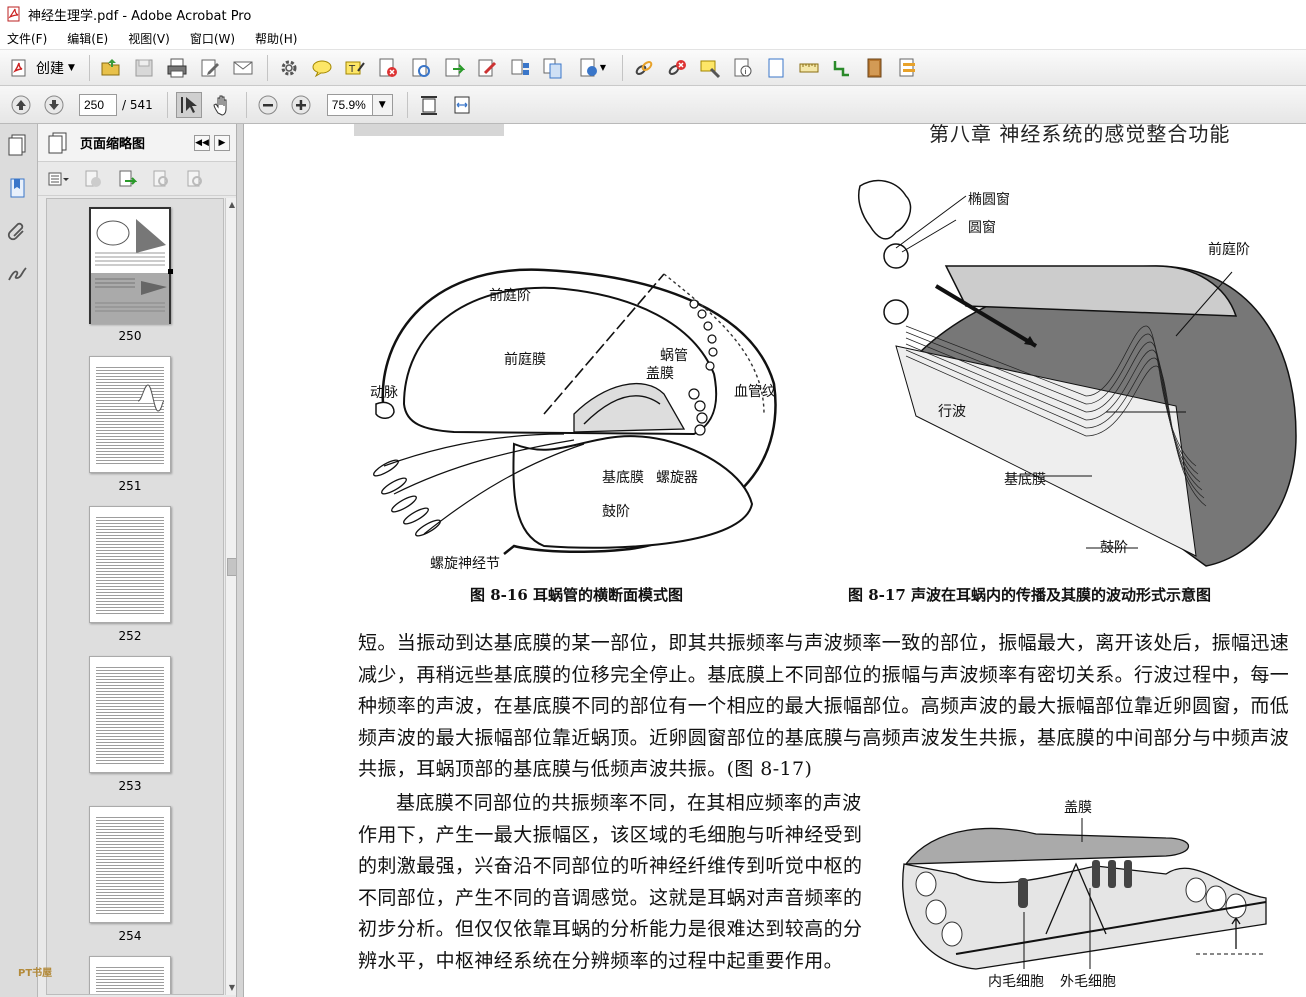 The image size is (1306, 997). I want to click on rotate-right-icon, so click(194, 178).